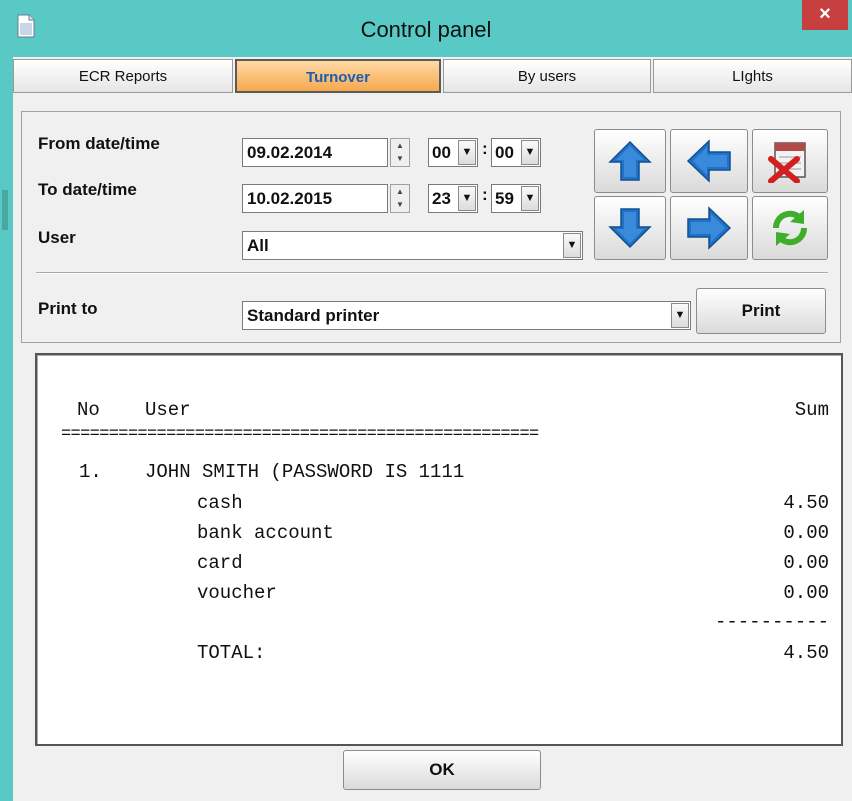 This screenshot has height=801, width=852. I want to click on arrow-up-icon, so click(630, 160).